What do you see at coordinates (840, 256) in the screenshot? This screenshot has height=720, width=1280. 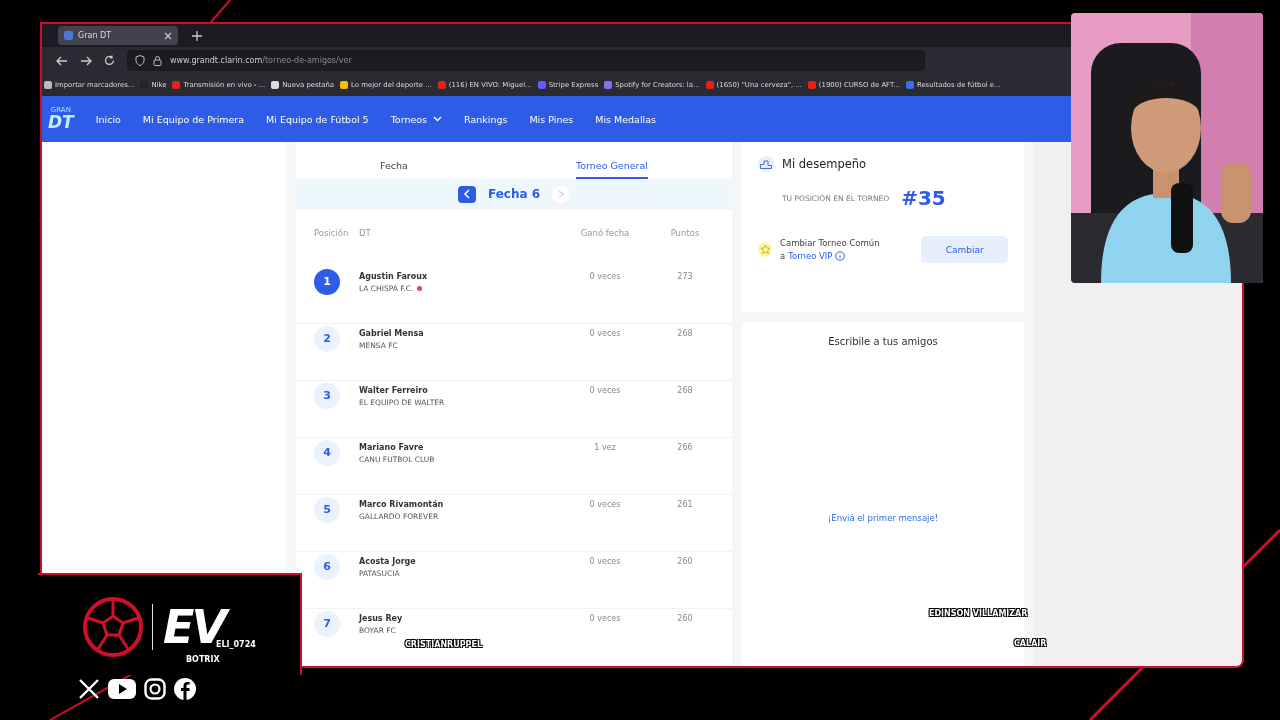 I see `info-icon` at bounding box center [840, 256].